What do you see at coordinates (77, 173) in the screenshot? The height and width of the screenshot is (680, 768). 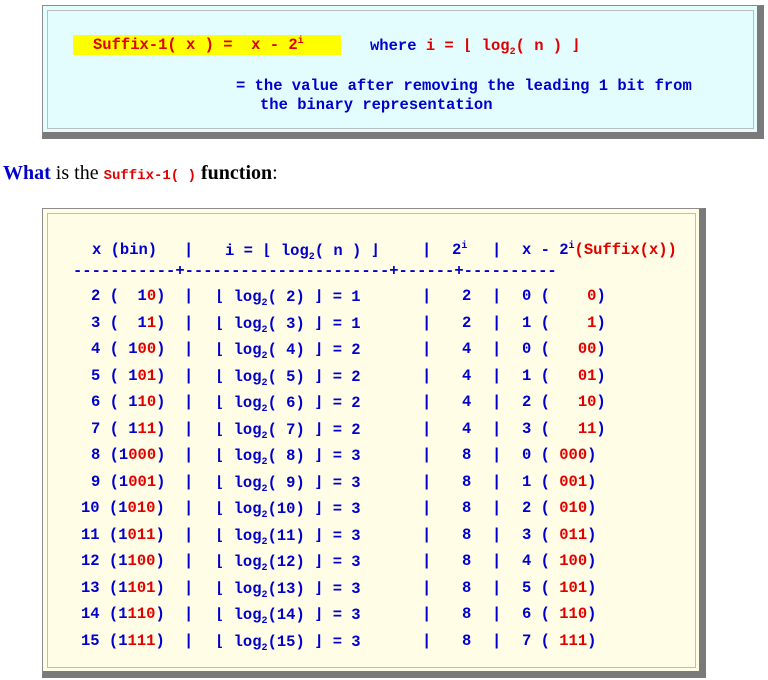 I see `heading-is-the: is the` at bounding box center [77, 173].